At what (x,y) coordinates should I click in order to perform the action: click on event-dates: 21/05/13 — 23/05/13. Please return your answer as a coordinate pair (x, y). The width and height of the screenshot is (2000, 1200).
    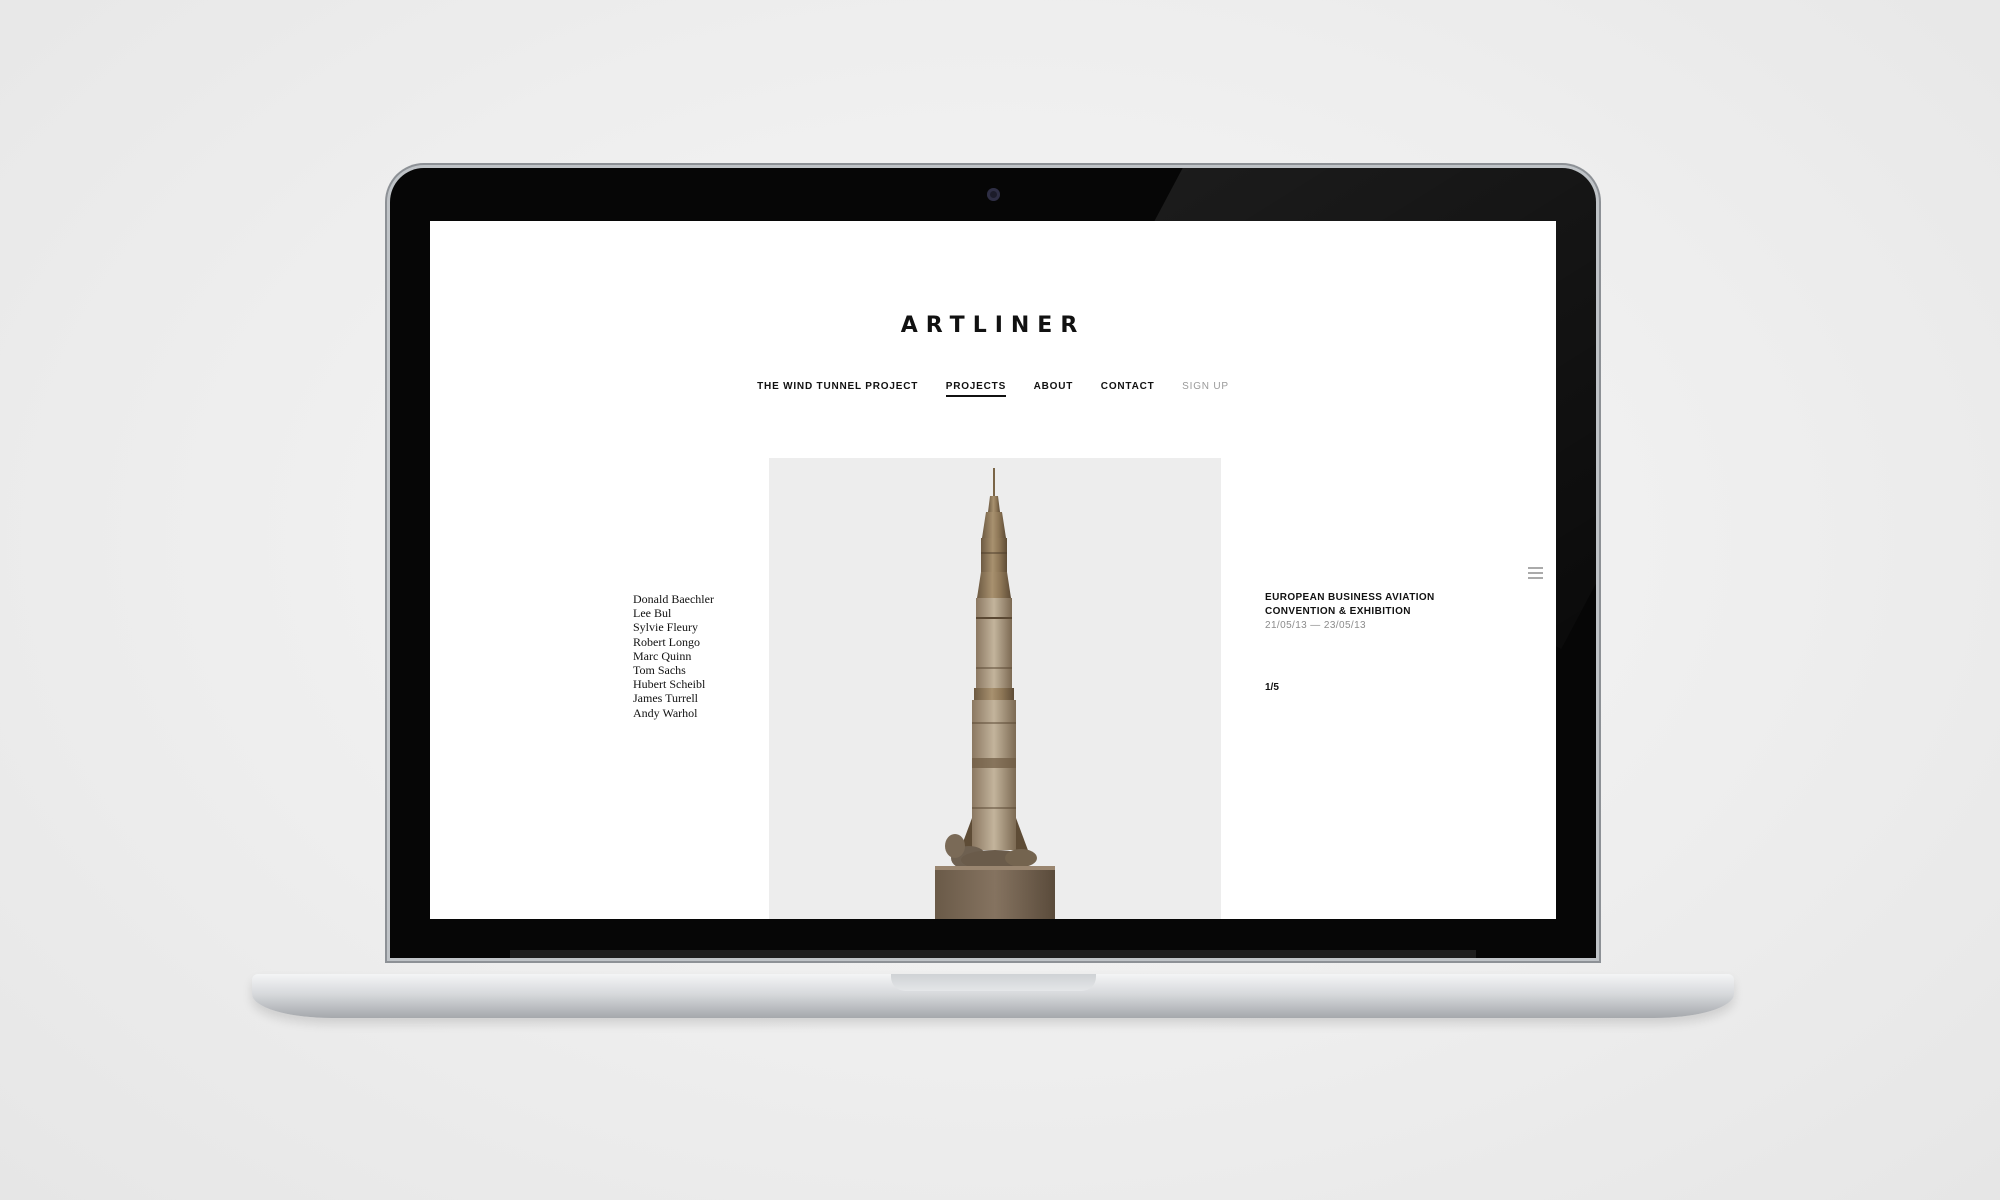
    Looking at the image, I should click on (1316, 625).